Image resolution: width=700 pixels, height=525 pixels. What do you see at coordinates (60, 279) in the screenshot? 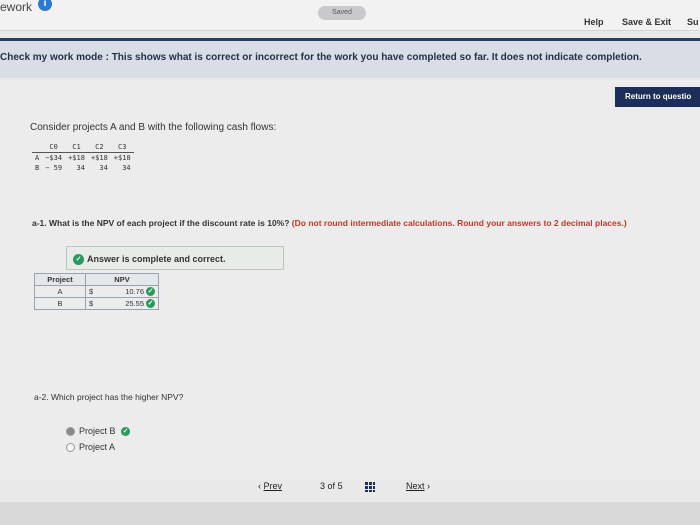
I see `npv-header-project: Project` at bounding box center [60, 279].